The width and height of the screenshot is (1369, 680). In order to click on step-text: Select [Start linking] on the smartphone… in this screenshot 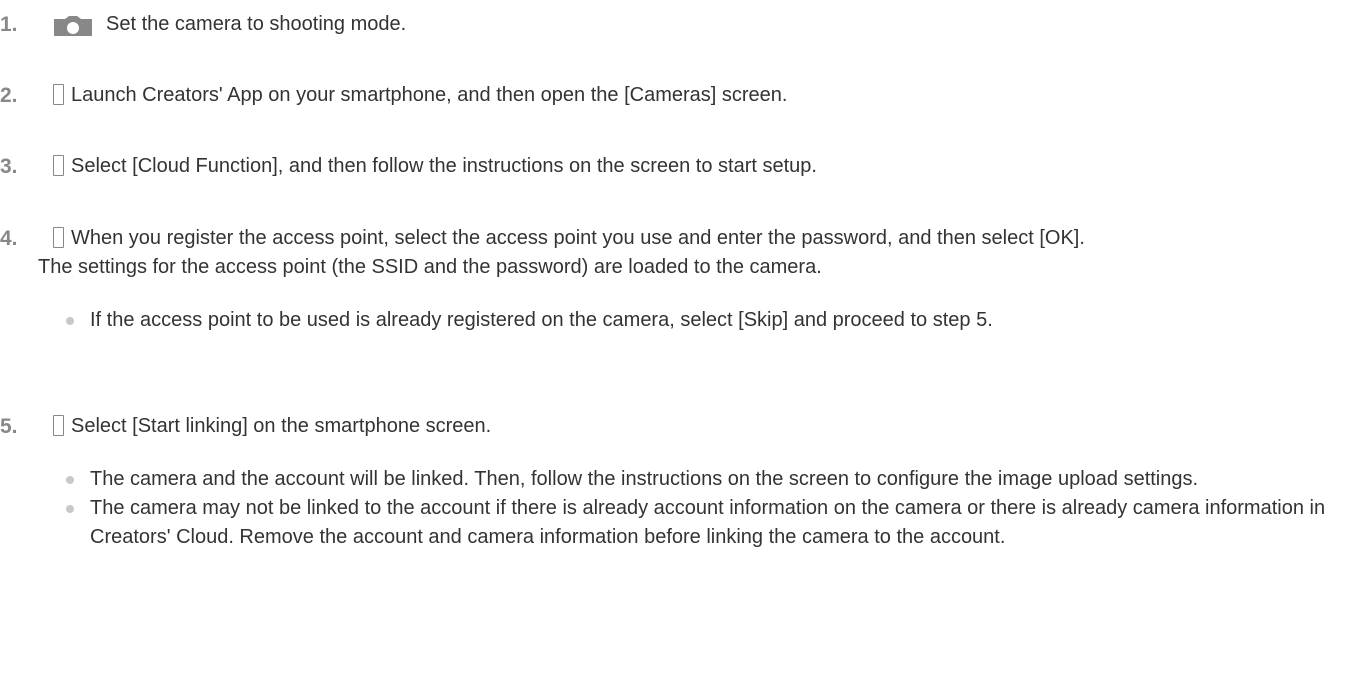, I will do `click(281, 426)`.